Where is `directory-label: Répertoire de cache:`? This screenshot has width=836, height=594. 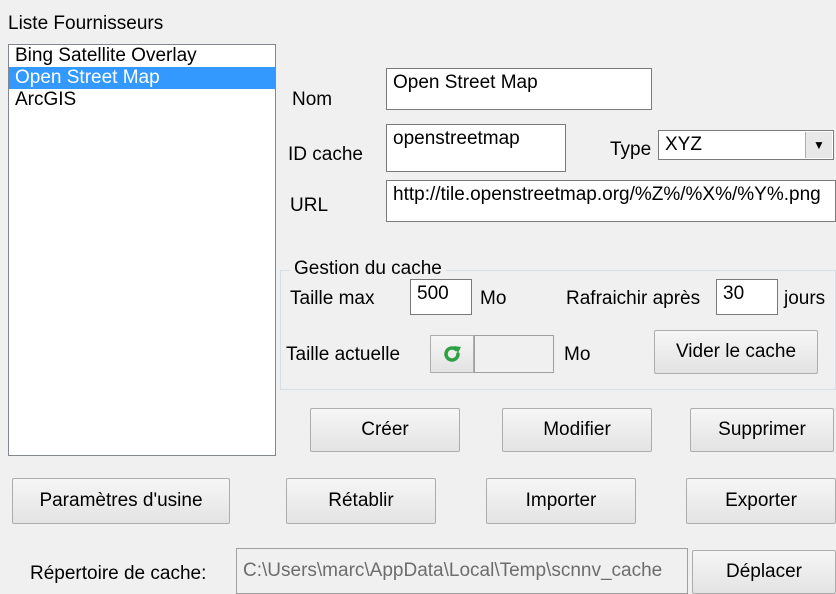
directory-label: Répertoire de cache: is located at coordinates (118, 573).